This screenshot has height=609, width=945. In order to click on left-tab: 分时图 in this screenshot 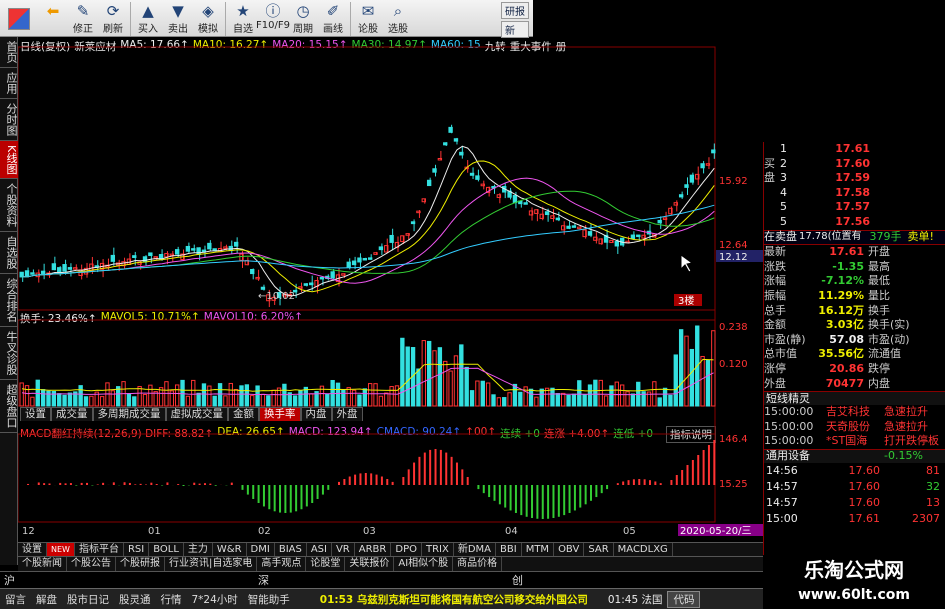, I will do `click(9, 120)`.